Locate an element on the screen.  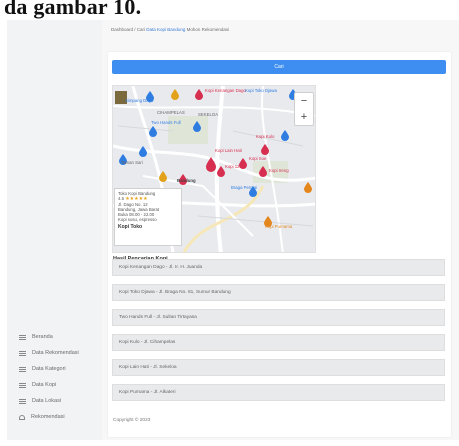
sidebar-item-beranda: Beranda is located at coordinates (36, 337).